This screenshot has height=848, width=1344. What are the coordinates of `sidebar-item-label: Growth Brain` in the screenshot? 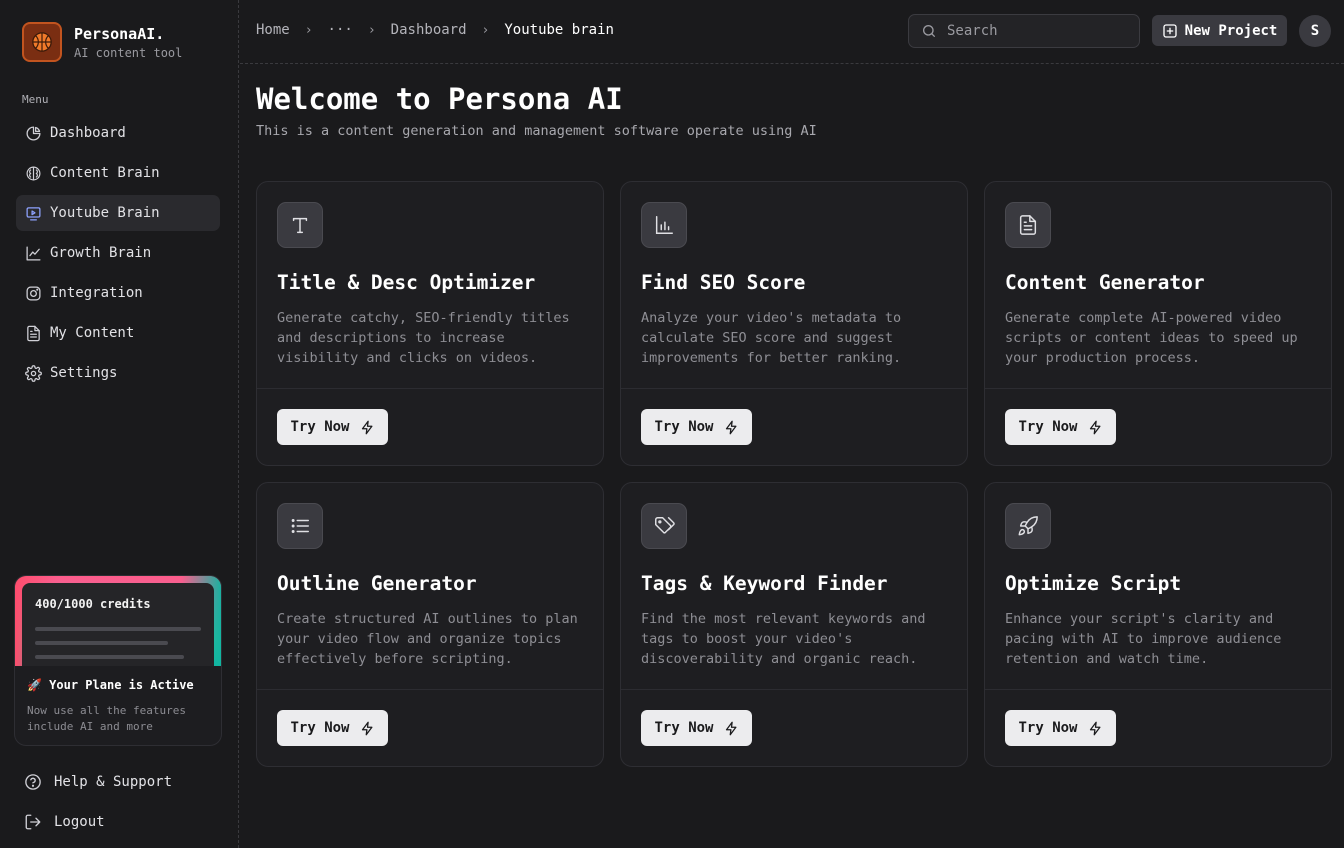 It's located at (101, 253).